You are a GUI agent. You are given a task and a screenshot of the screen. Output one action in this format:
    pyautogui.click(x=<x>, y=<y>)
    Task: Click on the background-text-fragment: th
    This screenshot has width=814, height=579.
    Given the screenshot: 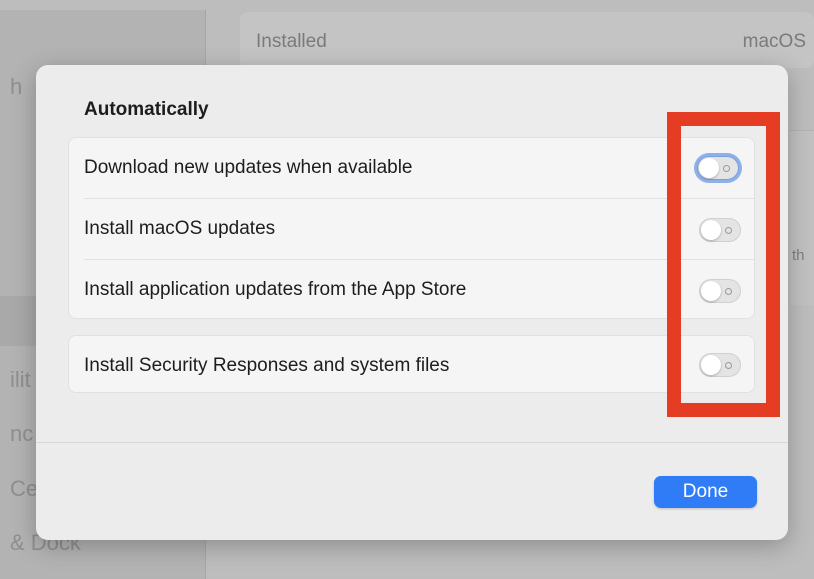 What is the action you would take?
    pyautogui.click(x=798, y=255)
    